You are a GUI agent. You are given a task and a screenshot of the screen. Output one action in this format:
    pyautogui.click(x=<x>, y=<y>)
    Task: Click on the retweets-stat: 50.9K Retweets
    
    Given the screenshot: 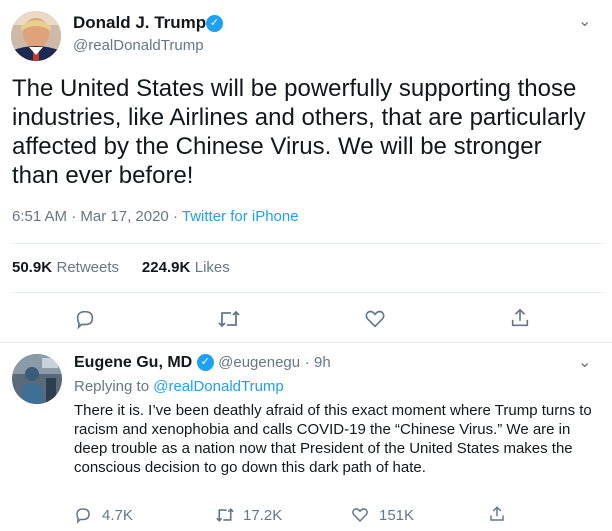 What is the action you would take?
    pyautogui.click(x=67, y=267)
    